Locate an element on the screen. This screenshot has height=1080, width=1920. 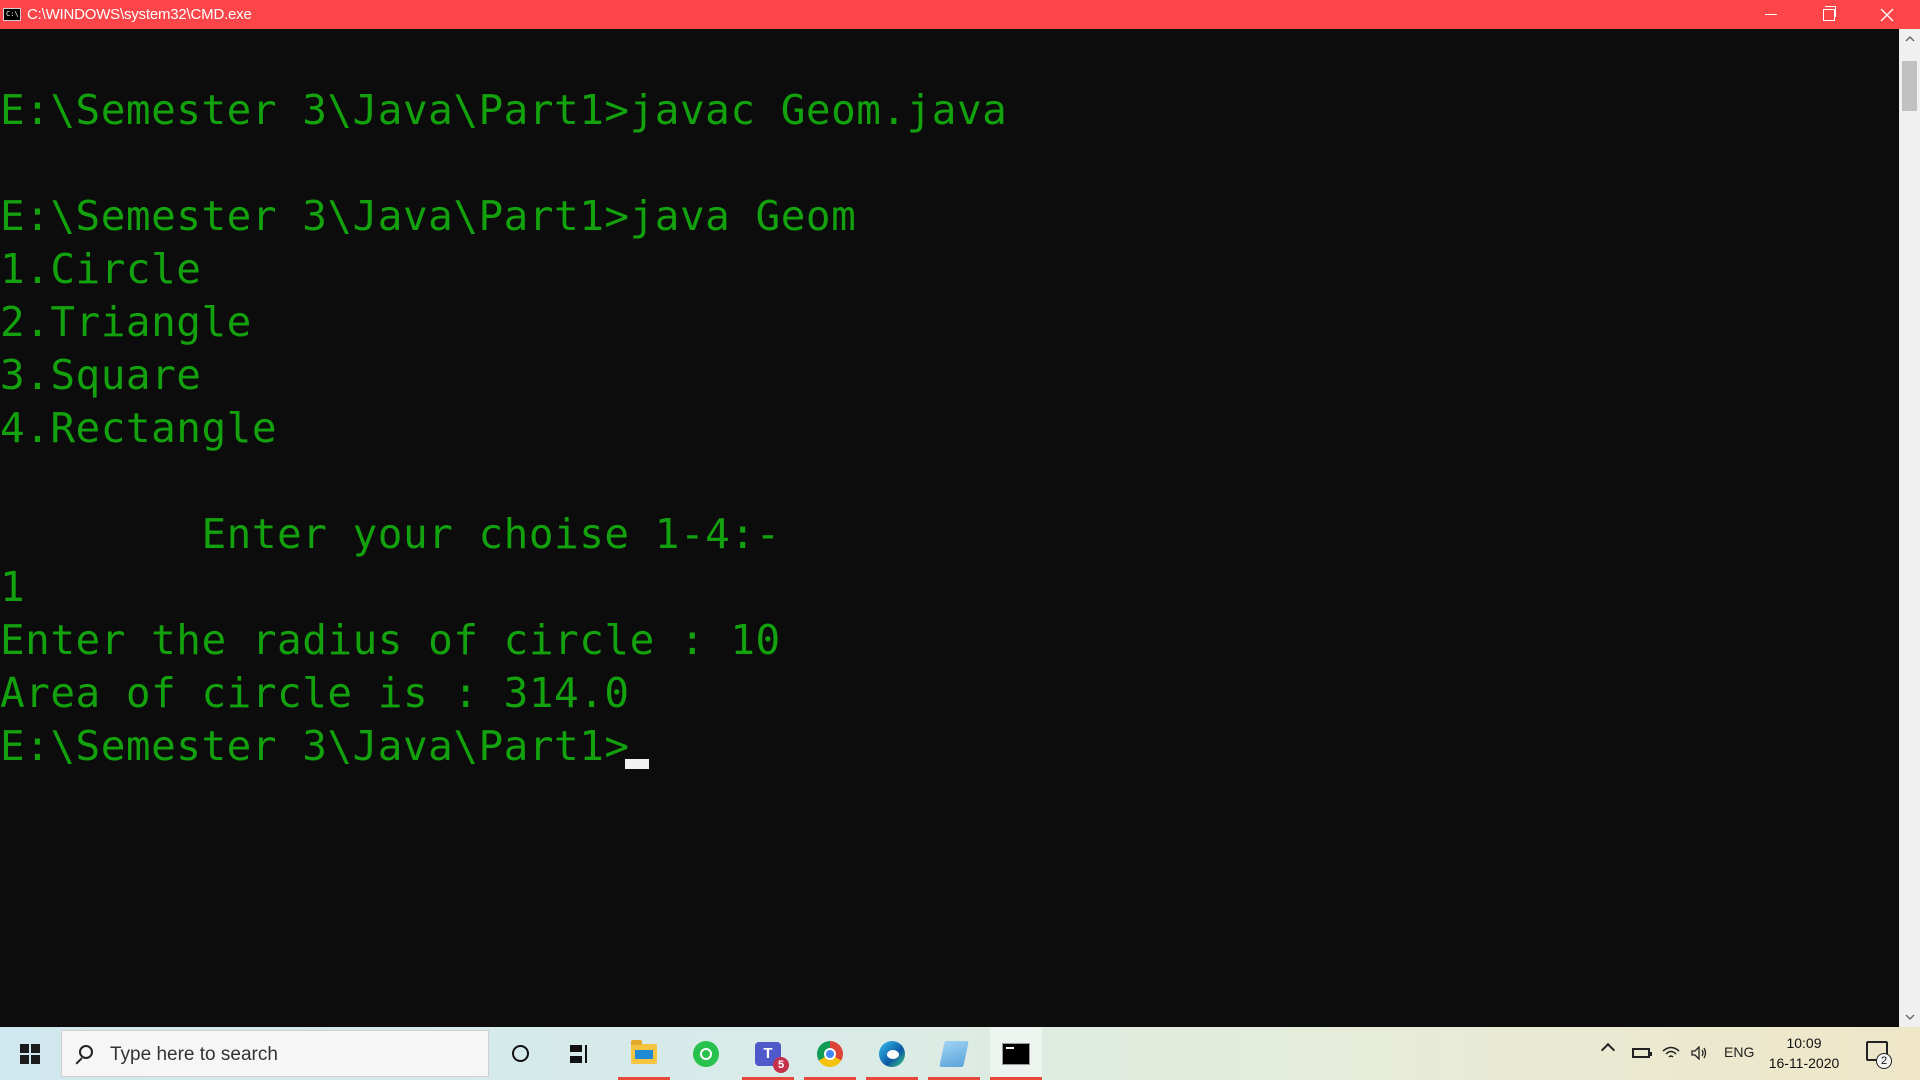
taskbar-file-explorer is located at coordinates (644, 1053).